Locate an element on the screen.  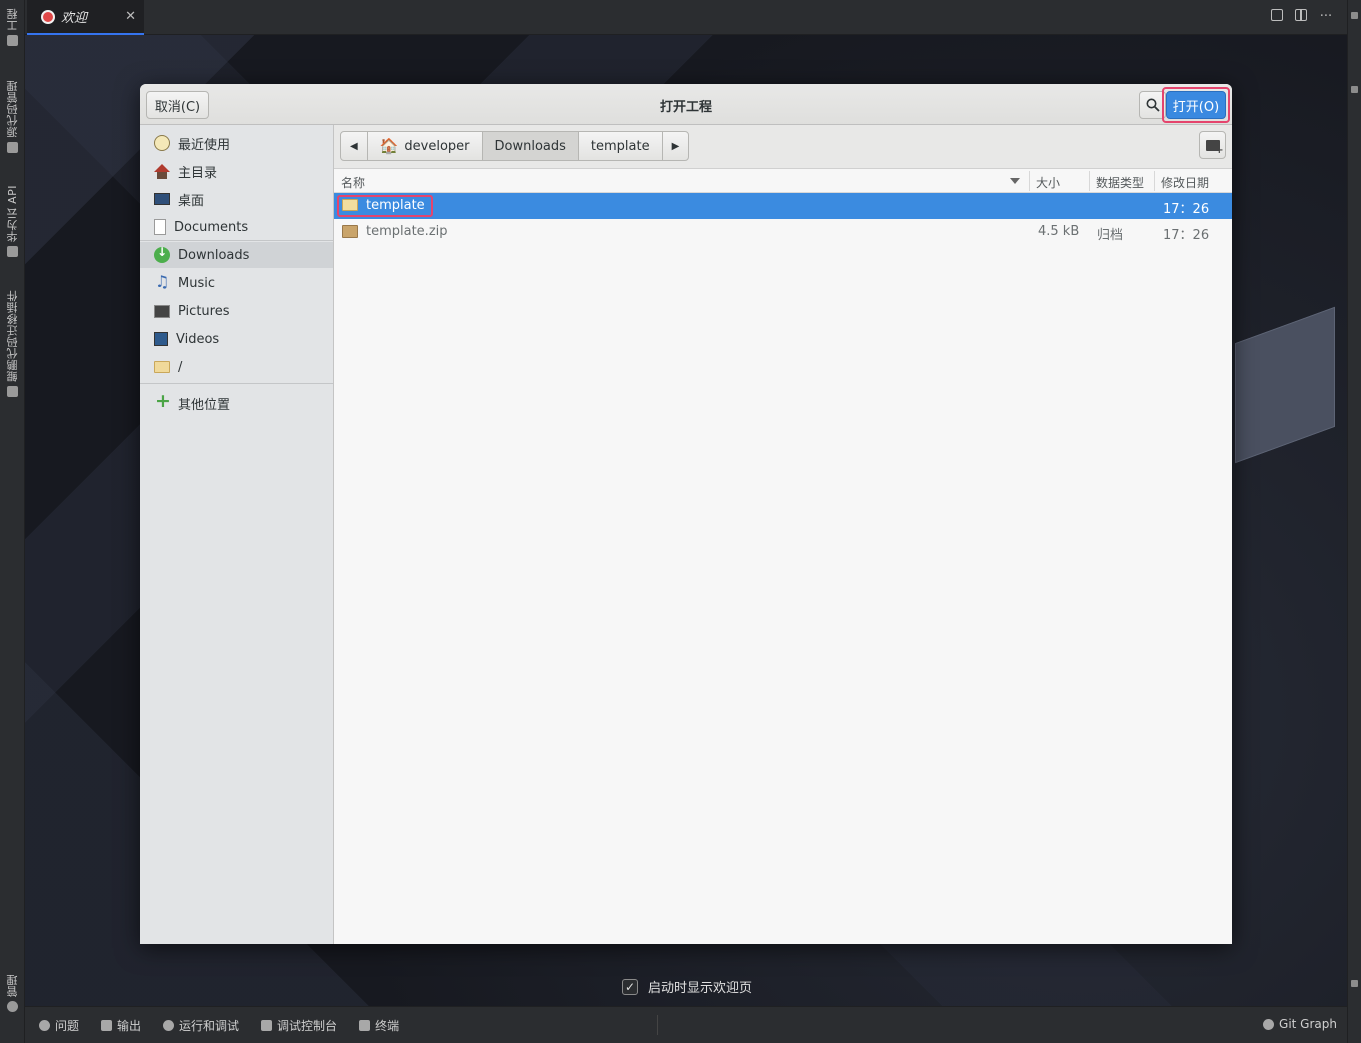
panel-tab-run-debug: 运行和调试 is located at coordinates (201, 1025).